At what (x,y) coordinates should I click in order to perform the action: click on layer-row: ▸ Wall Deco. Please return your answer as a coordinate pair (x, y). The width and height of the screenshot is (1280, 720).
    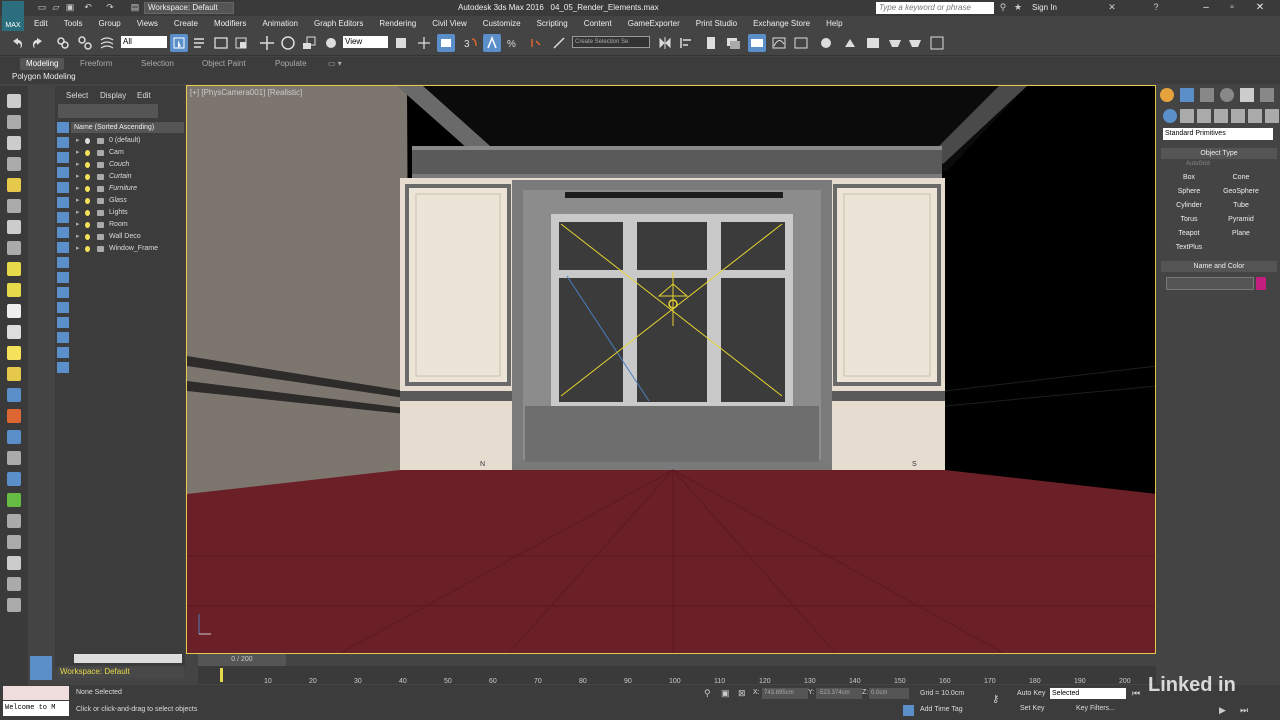
    Looking at the image, I should click on (127, 237).